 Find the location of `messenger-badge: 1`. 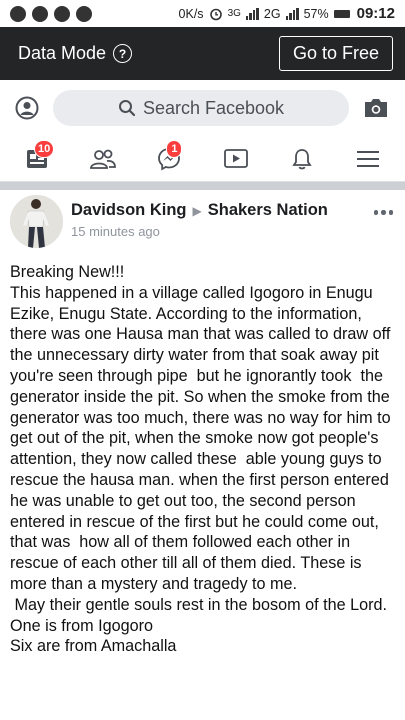

messenger-badge: 1 is located at coordinates (174, 148).